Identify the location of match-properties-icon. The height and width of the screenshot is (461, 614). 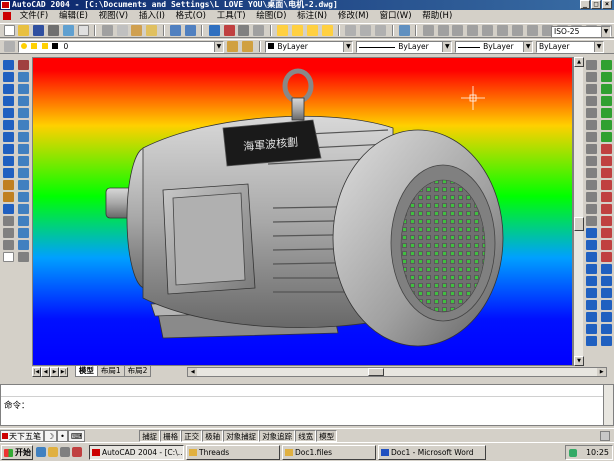
(152, 30).